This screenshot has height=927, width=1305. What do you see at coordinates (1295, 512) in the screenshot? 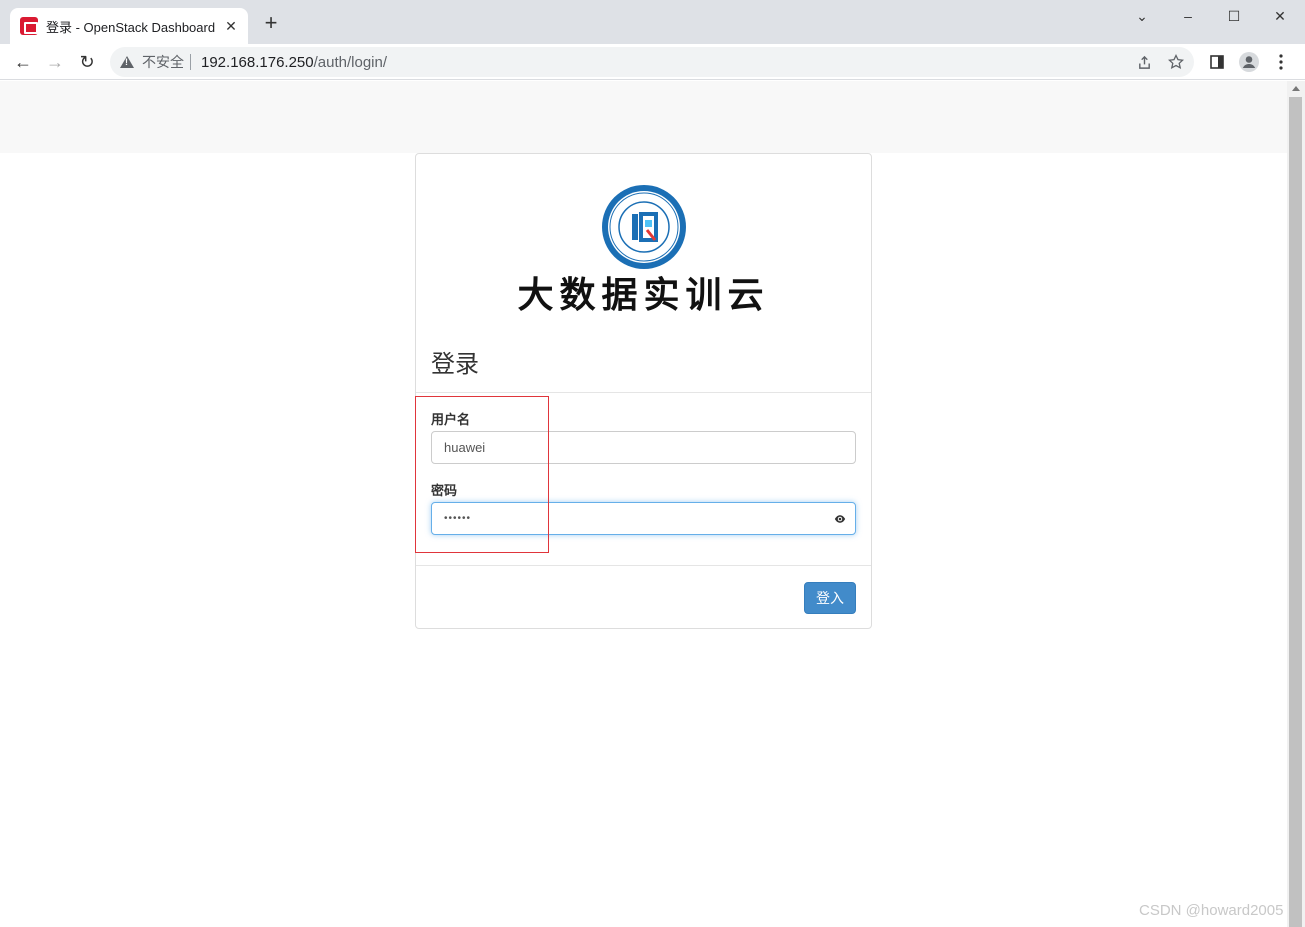
I see `scrollbar-thumb` at bounding box center [1295, 512].